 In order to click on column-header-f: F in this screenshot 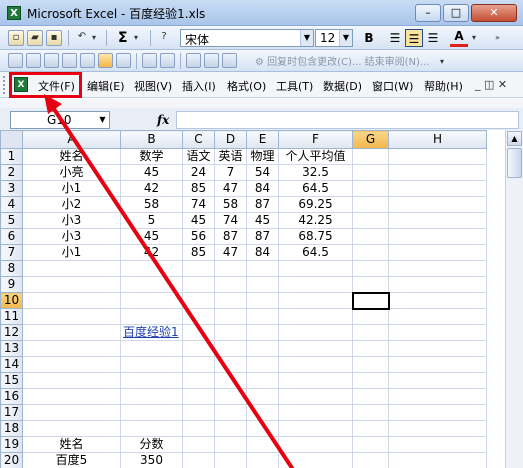, I will do `click(315, 139)`.